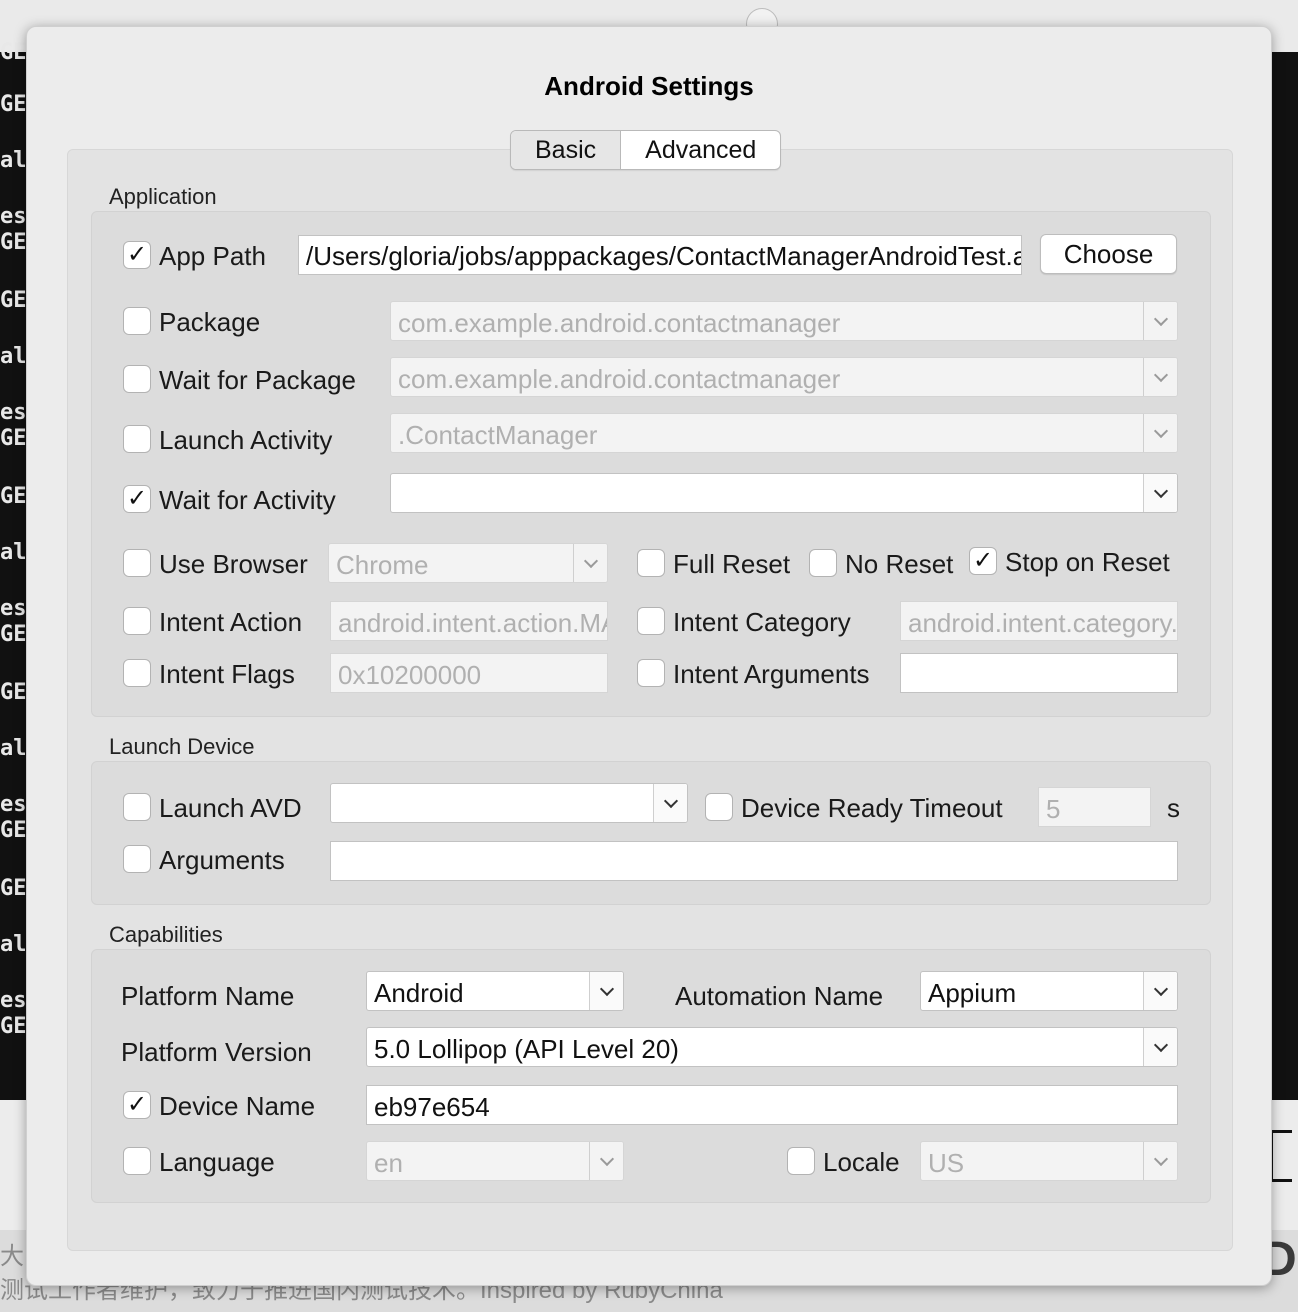 The height and width of the screenshot is (1312, 1298). Describe the element at coordinates (784, 433) in the screenshot. I see `launch-activity-combo: .ContactManager` at that location.